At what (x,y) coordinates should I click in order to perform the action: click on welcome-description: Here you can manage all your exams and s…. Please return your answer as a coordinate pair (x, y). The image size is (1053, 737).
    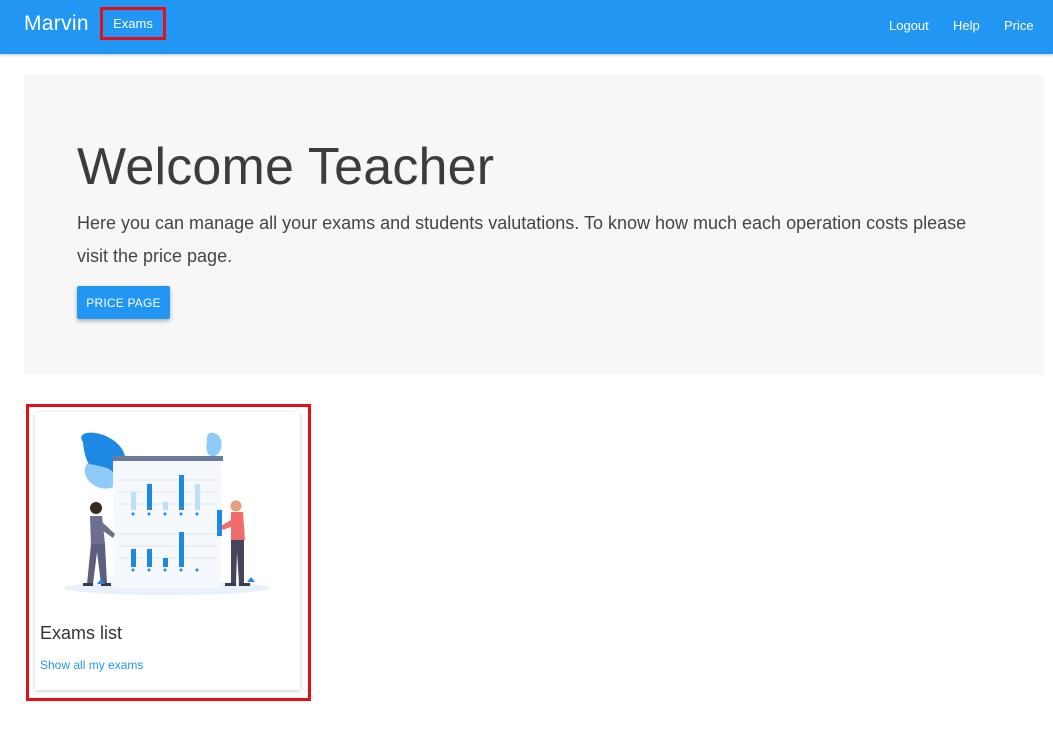
    Looking at the image, I should click on (522, 239).